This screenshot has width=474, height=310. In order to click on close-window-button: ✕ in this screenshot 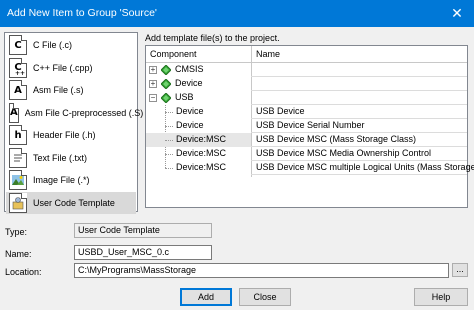, I will do `click(457, 13)`.